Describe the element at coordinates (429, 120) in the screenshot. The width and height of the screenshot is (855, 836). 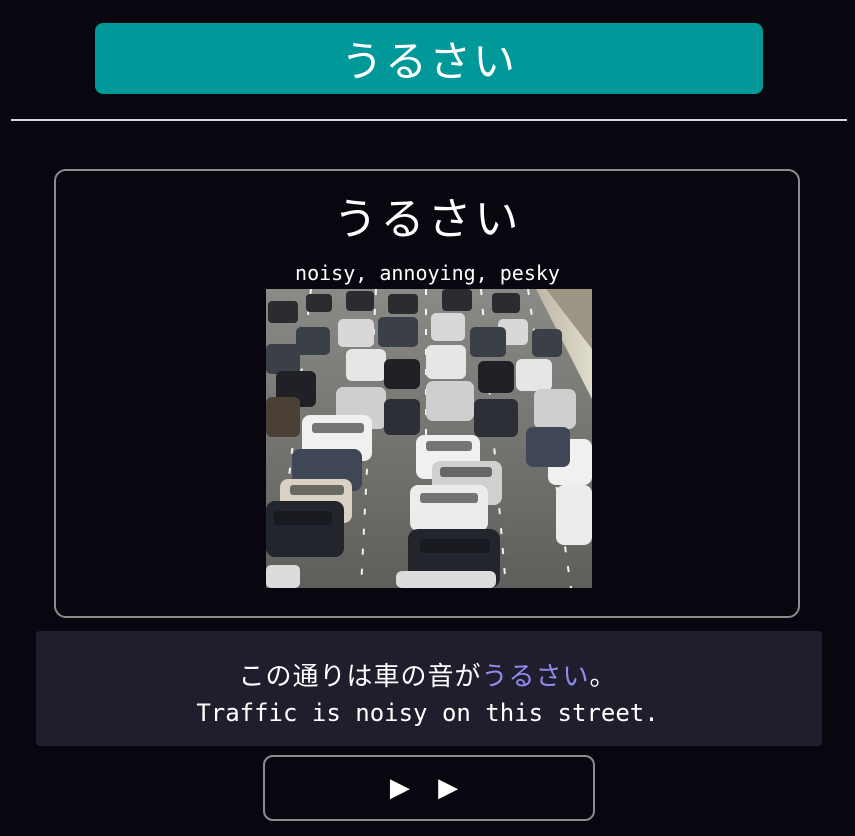
I see `divider` at that location.